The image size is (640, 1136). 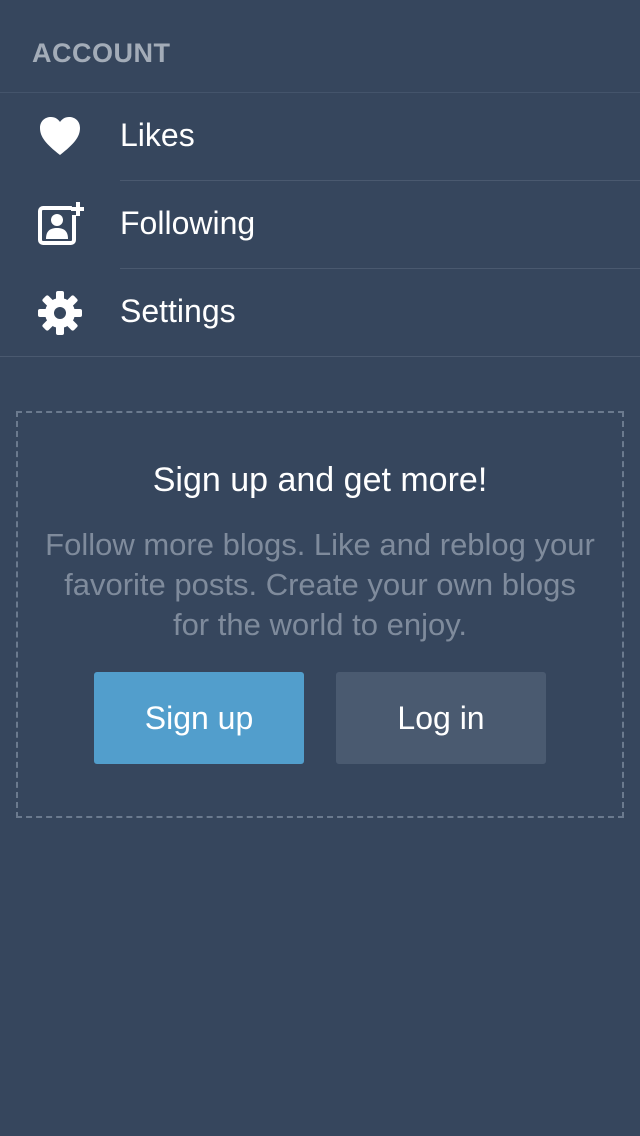 I want to click on promo-title: Sign up and get more!, so click(x=320, y=480).